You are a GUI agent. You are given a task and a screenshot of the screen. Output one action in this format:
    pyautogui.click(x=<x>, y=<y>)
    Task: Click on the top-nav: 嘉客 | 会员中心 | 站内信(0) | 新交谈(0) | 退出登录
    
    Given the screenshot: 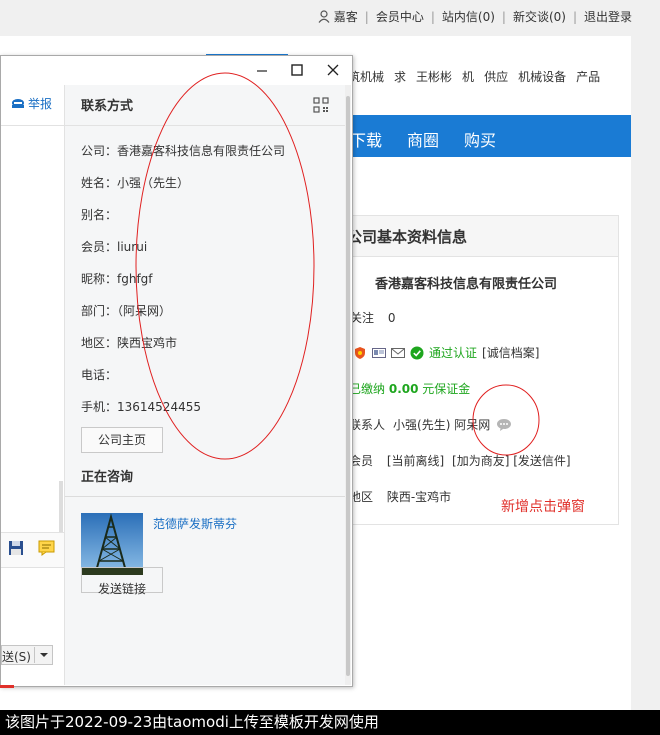 What is the action you would take?
    pyautogui.click(x=475, y=16)
    